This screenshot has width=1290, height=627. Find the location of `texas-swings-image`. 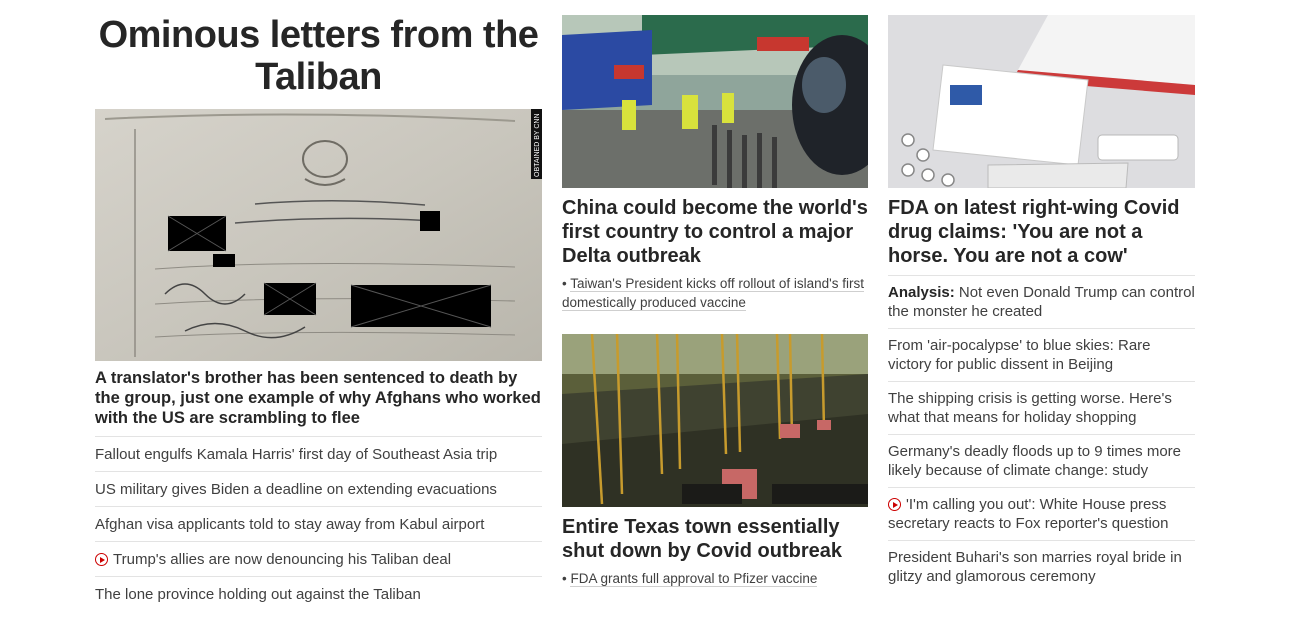

texas-swings-image is located at coordinates (715, 420).